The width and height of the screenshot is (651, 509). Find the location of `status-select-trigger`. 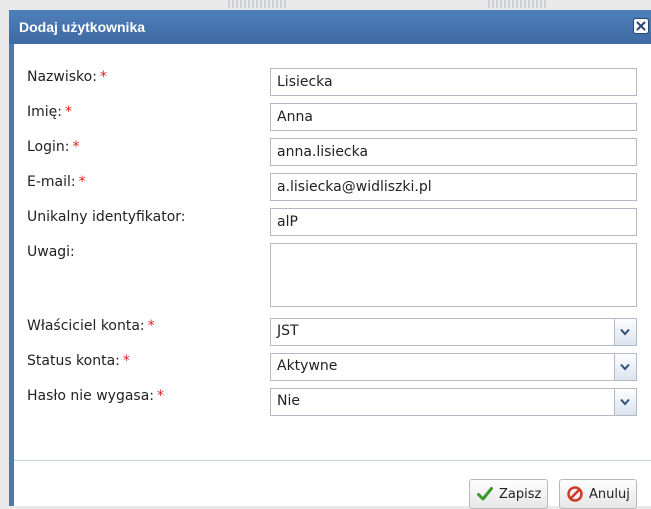

status-select-trigger is located at coordinates (625, 367).